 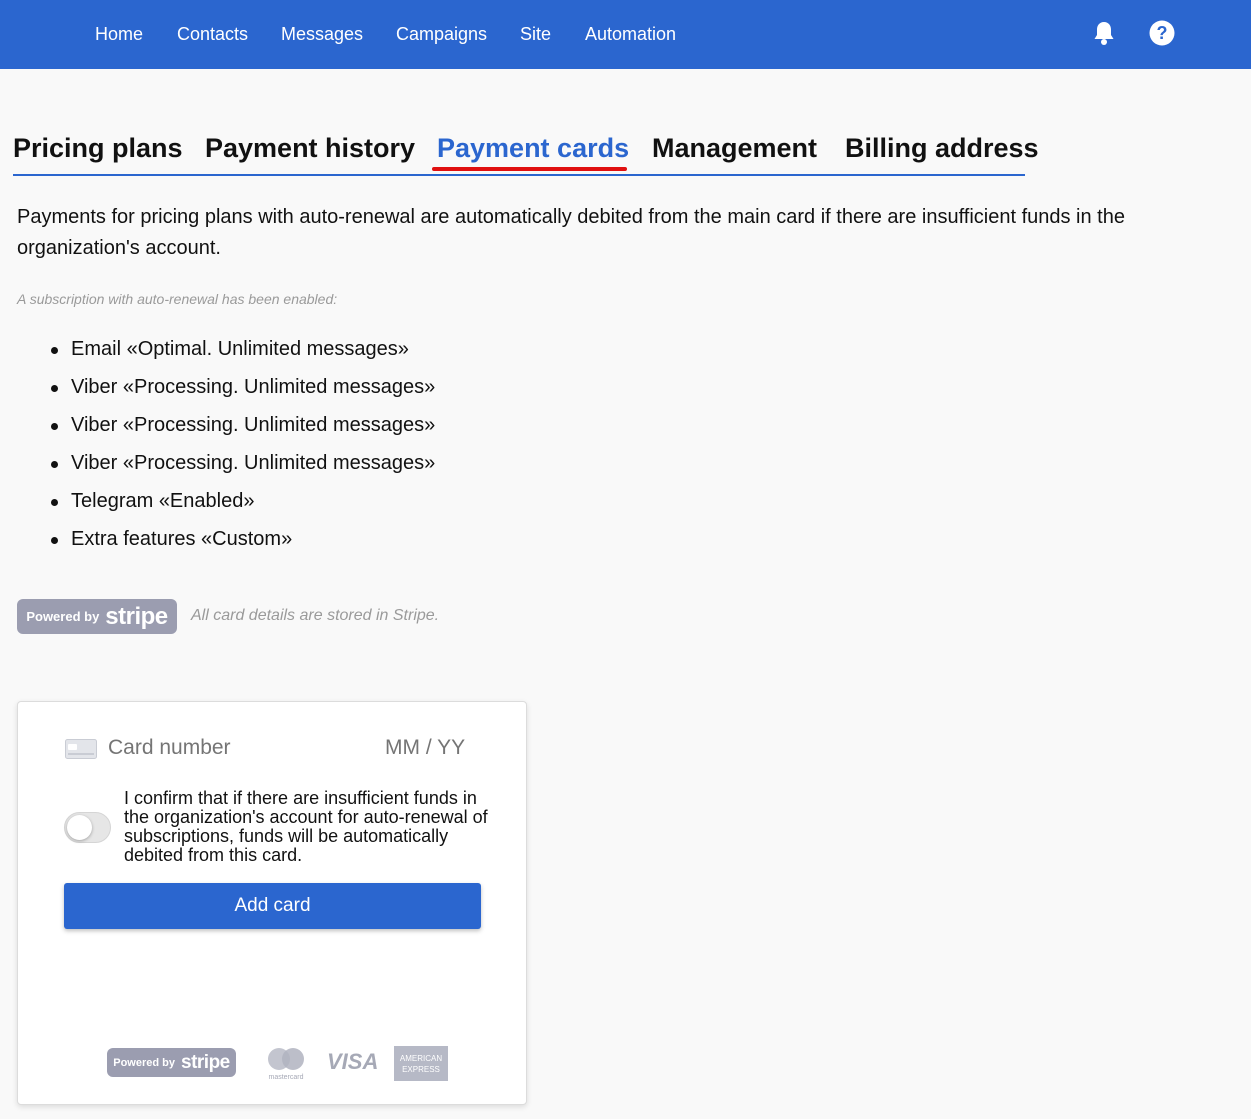 I want to click on nav-contacts-link: Contacts, so click(x=212, y=34).